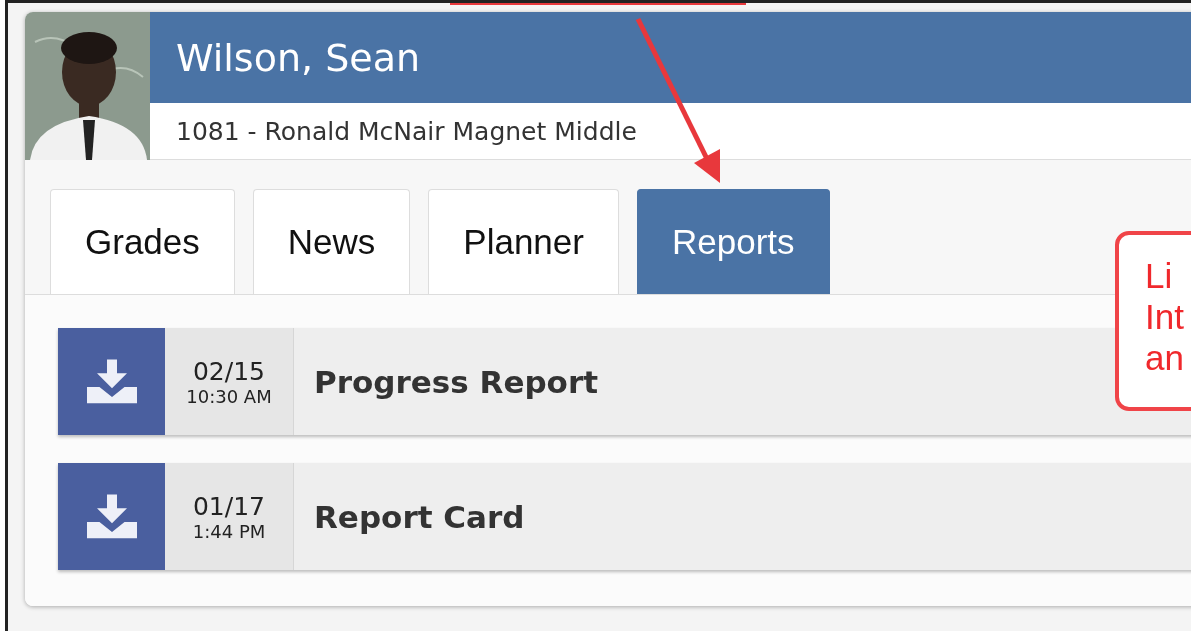 The image size is (1191, 631). What do you see at coordinates (331, 241) in the screenshot?
I see `tab: News` at bounding box center [331, 241].